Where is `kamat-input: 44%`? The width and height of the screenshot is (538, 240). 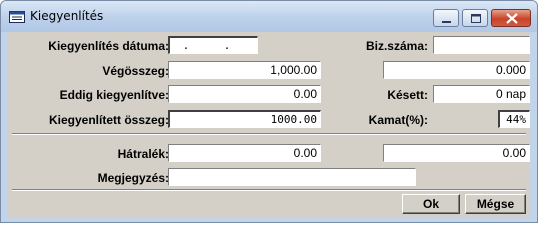 kamat-input: 44% is located at coordinates (514, 119).